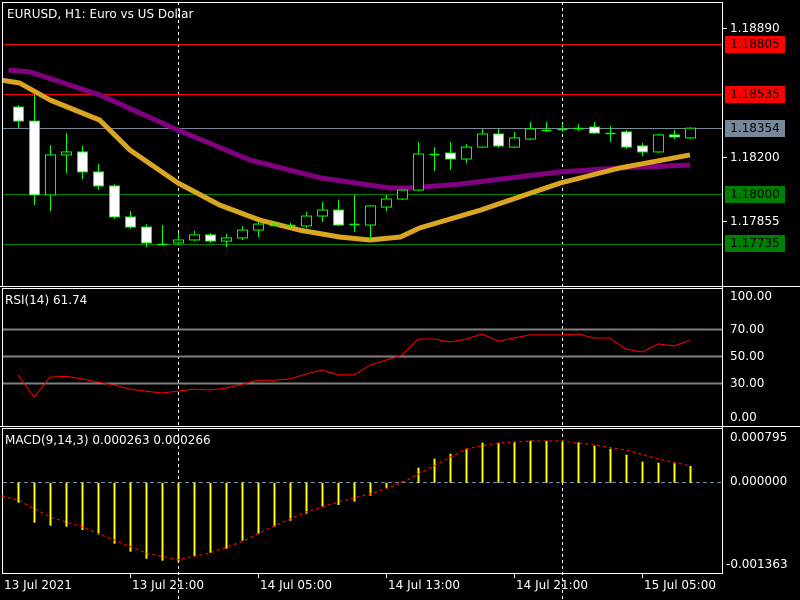  What do you see at coordinates (747, 356) in the screenshot?
I see `rsi-tick-label: 50.00` at bounding box center [747, 356].